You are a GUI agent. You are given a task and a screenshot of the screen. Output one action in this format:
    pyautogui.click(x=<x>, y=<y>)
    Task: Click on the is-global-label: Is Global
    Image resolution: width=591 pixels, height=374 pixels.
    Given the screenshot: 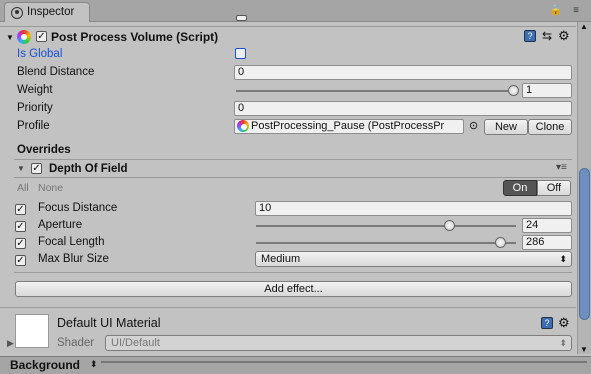 What is the action you would take?
    pyautogui.click(x=40, y=54)
    